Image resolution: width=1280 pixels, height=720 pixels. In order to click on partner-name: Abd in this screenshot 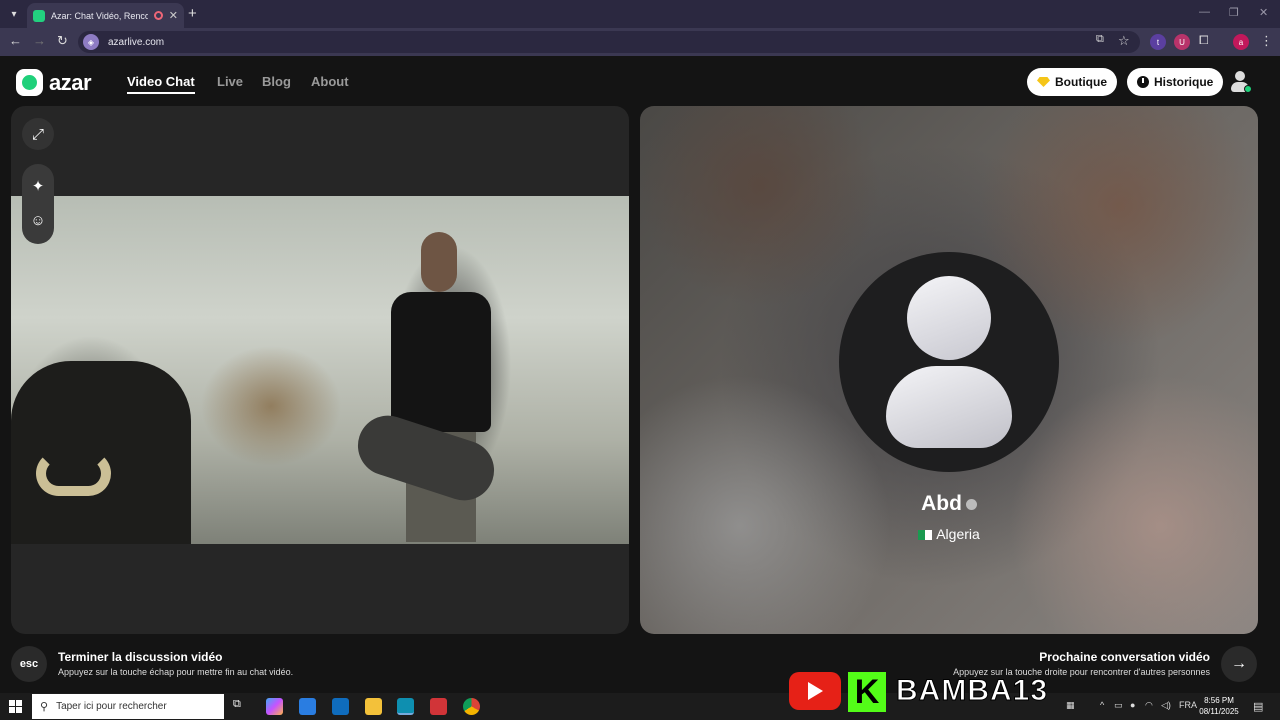, I will do `click(941, 503)`.